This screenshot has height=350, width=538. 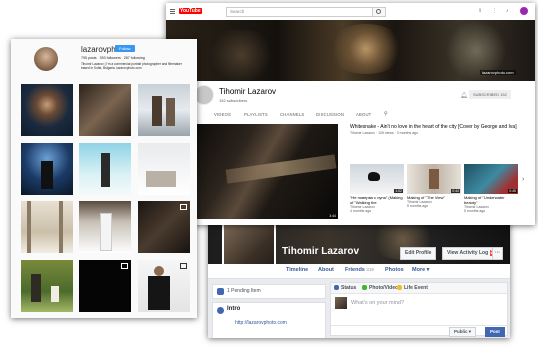 I want to click on edit-profile-button: Edit Profile, so click(x=418, y=253).